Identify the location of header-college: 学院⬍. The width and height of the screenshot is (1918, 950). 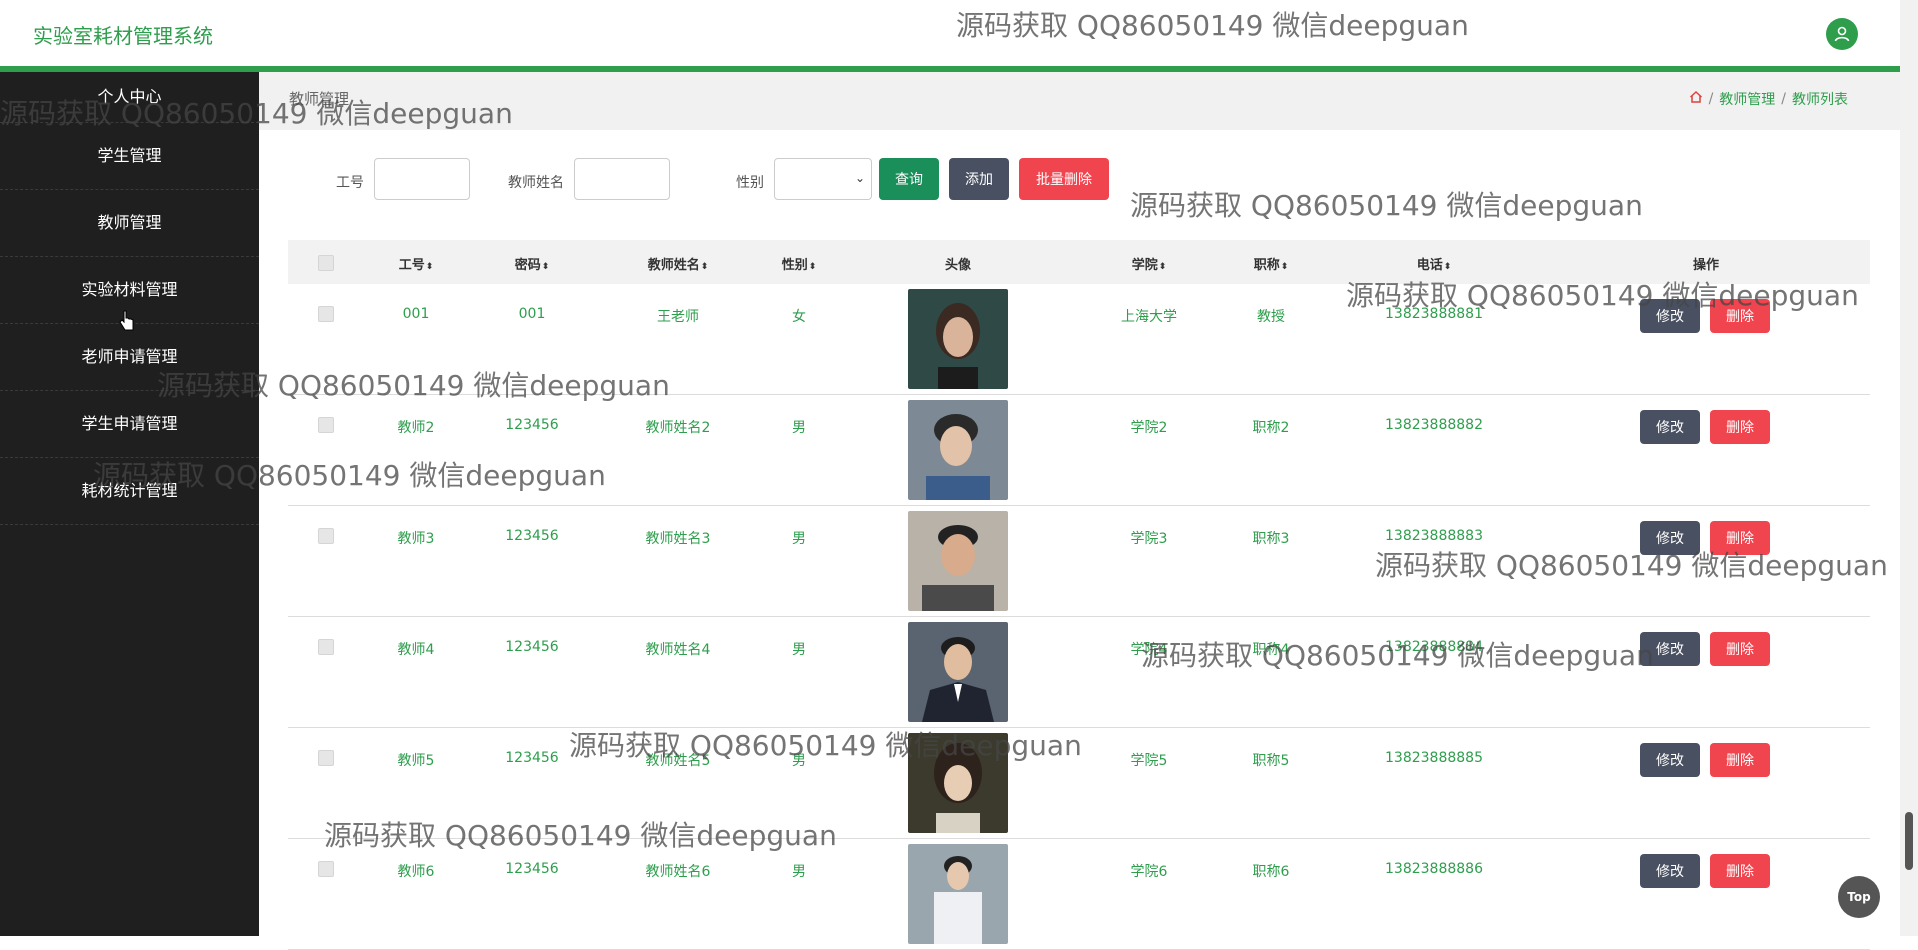
(1149, 263).